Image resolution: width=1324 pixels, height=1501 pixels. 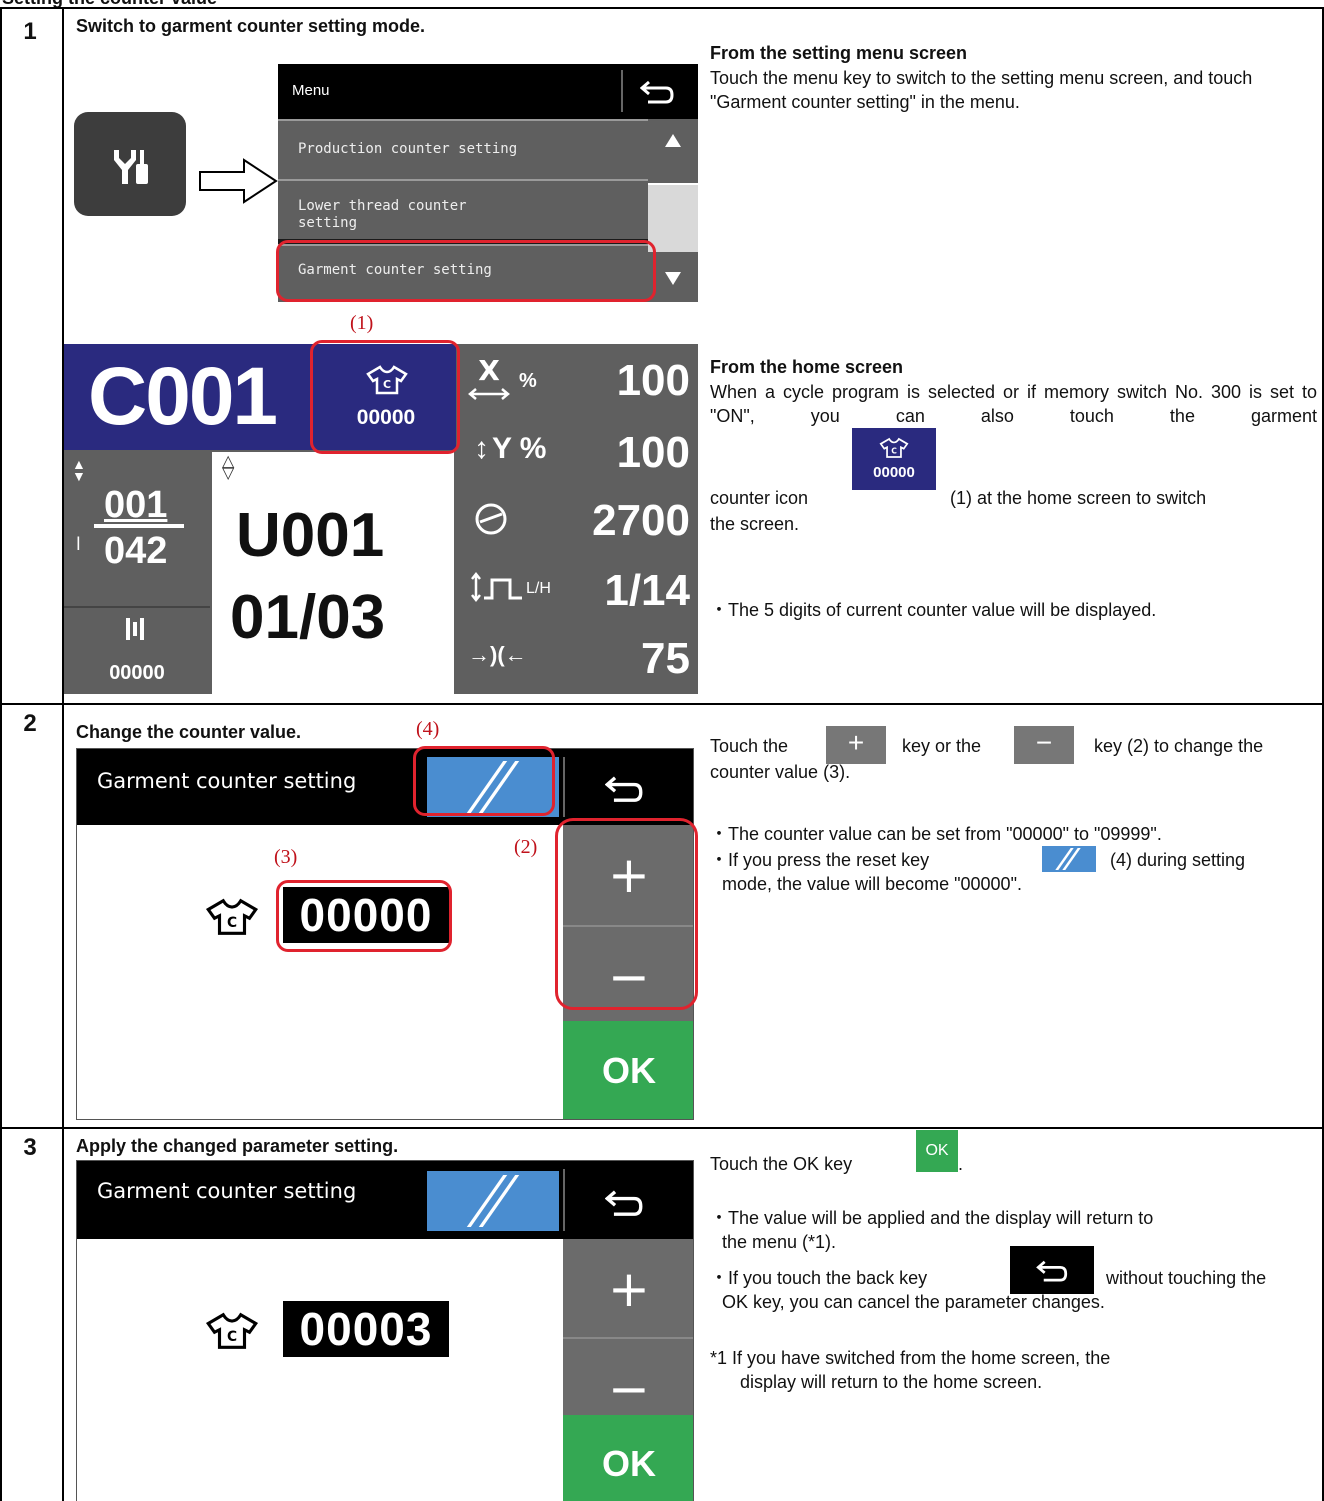 I want to click on step-current: 001, so click(x=136, y=505).